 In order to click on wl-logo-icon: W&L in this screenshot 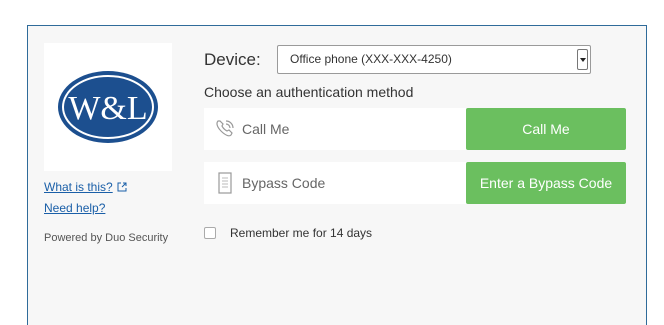, I will do `click(108, 107)`.